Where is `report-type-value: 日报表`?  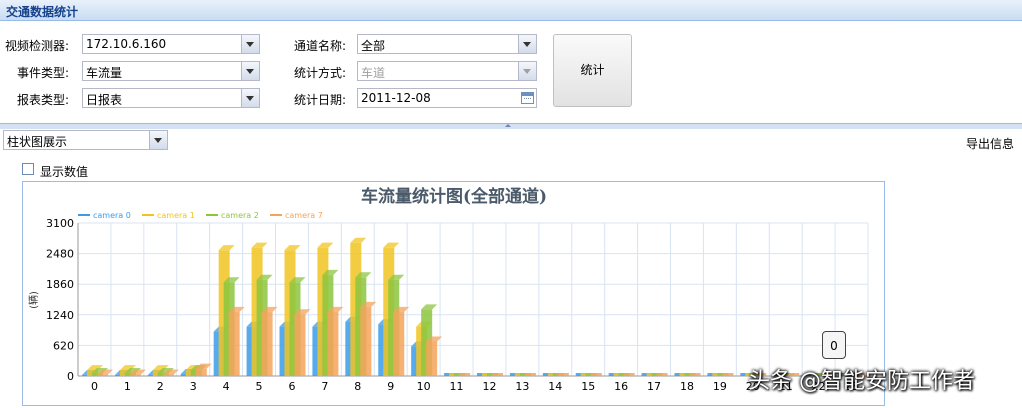
report-type-value: 日报表 is located at coordinates (104, 100).